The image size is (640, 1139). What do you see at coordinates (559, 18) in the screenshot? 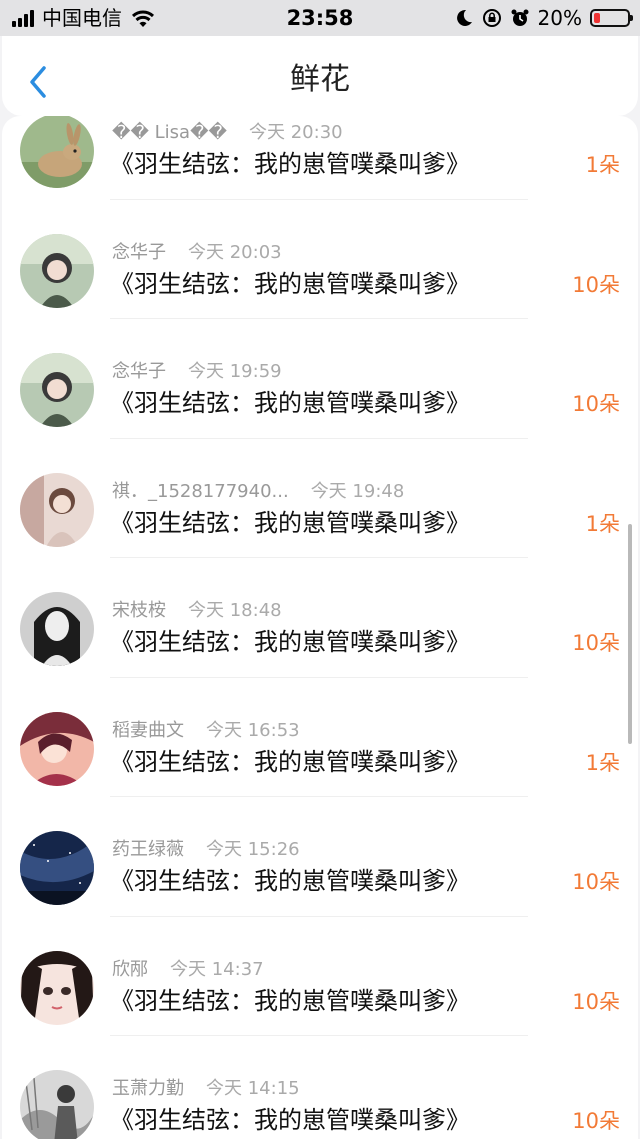
I see `battery-percent: 20%` at bounding box center [559, 18].